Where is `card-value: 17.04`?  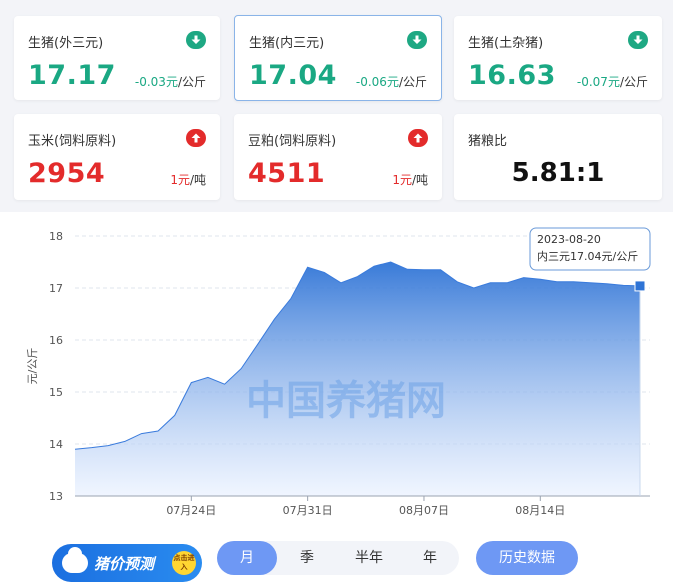 card-value: 17.04 is located at coordinates (293, 75).